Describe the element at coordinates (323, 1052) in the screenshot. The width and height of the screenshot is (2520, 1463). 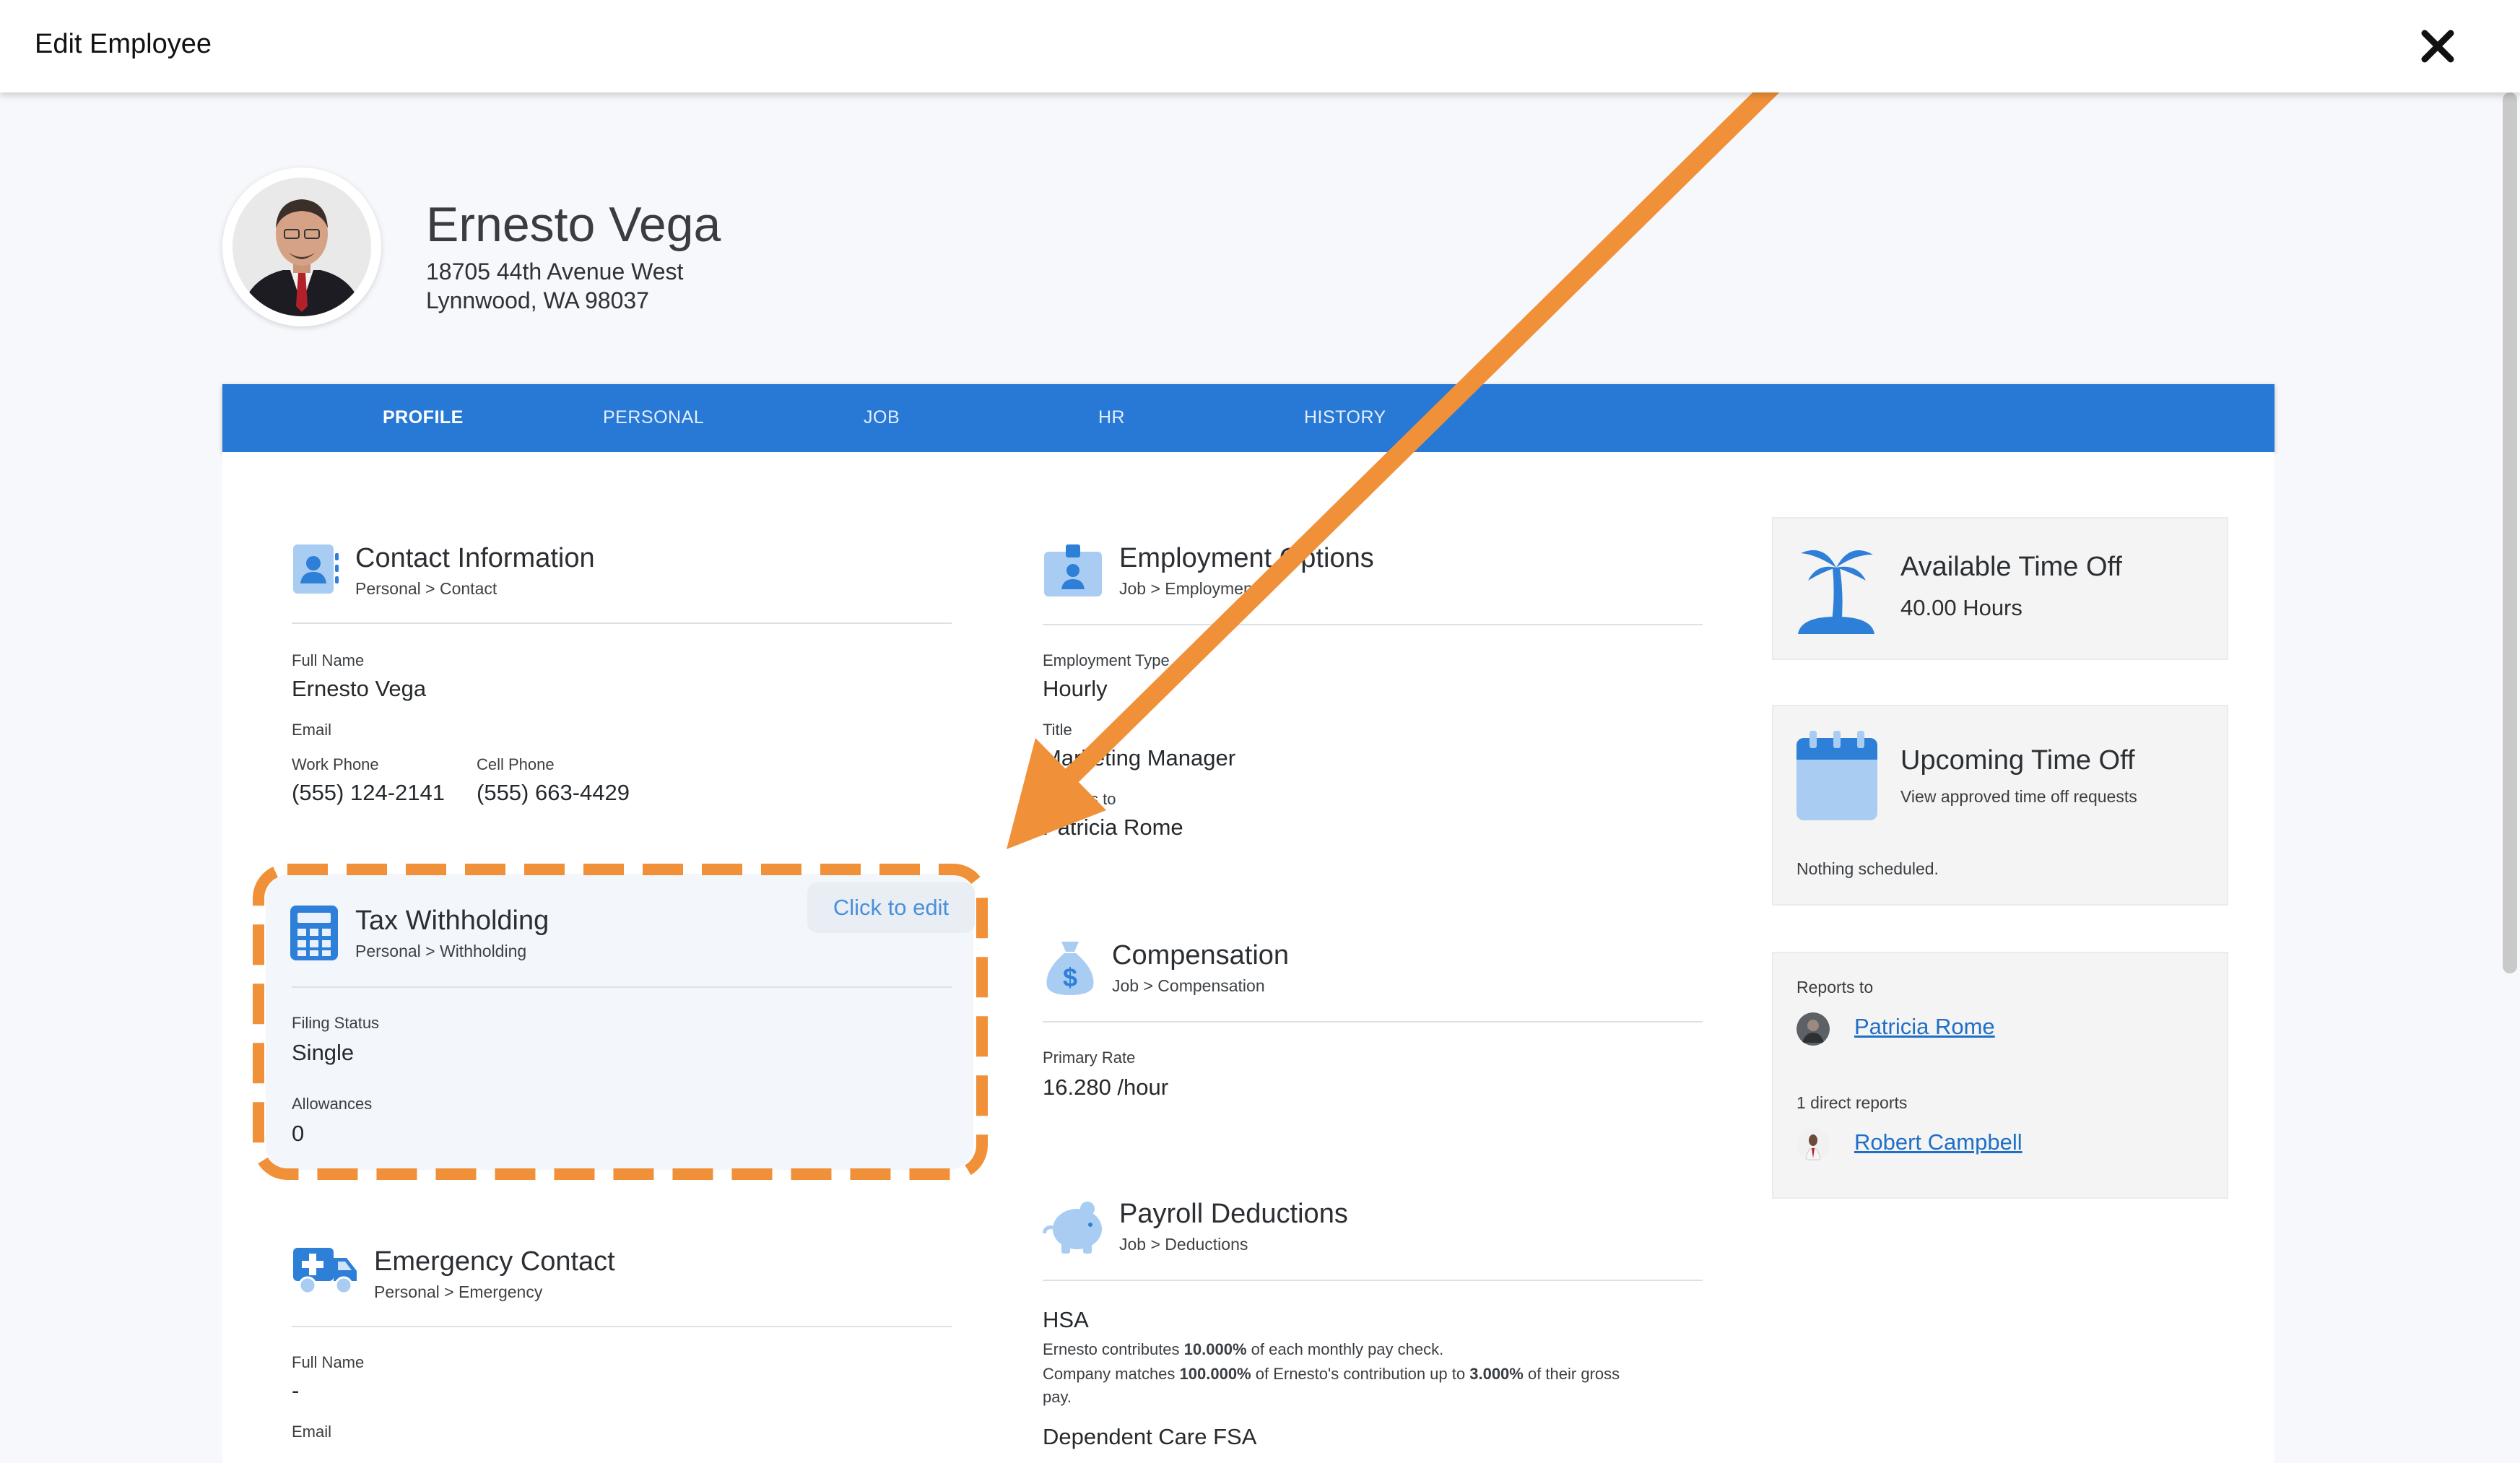
I see `filing-status-value: Single` at that location.